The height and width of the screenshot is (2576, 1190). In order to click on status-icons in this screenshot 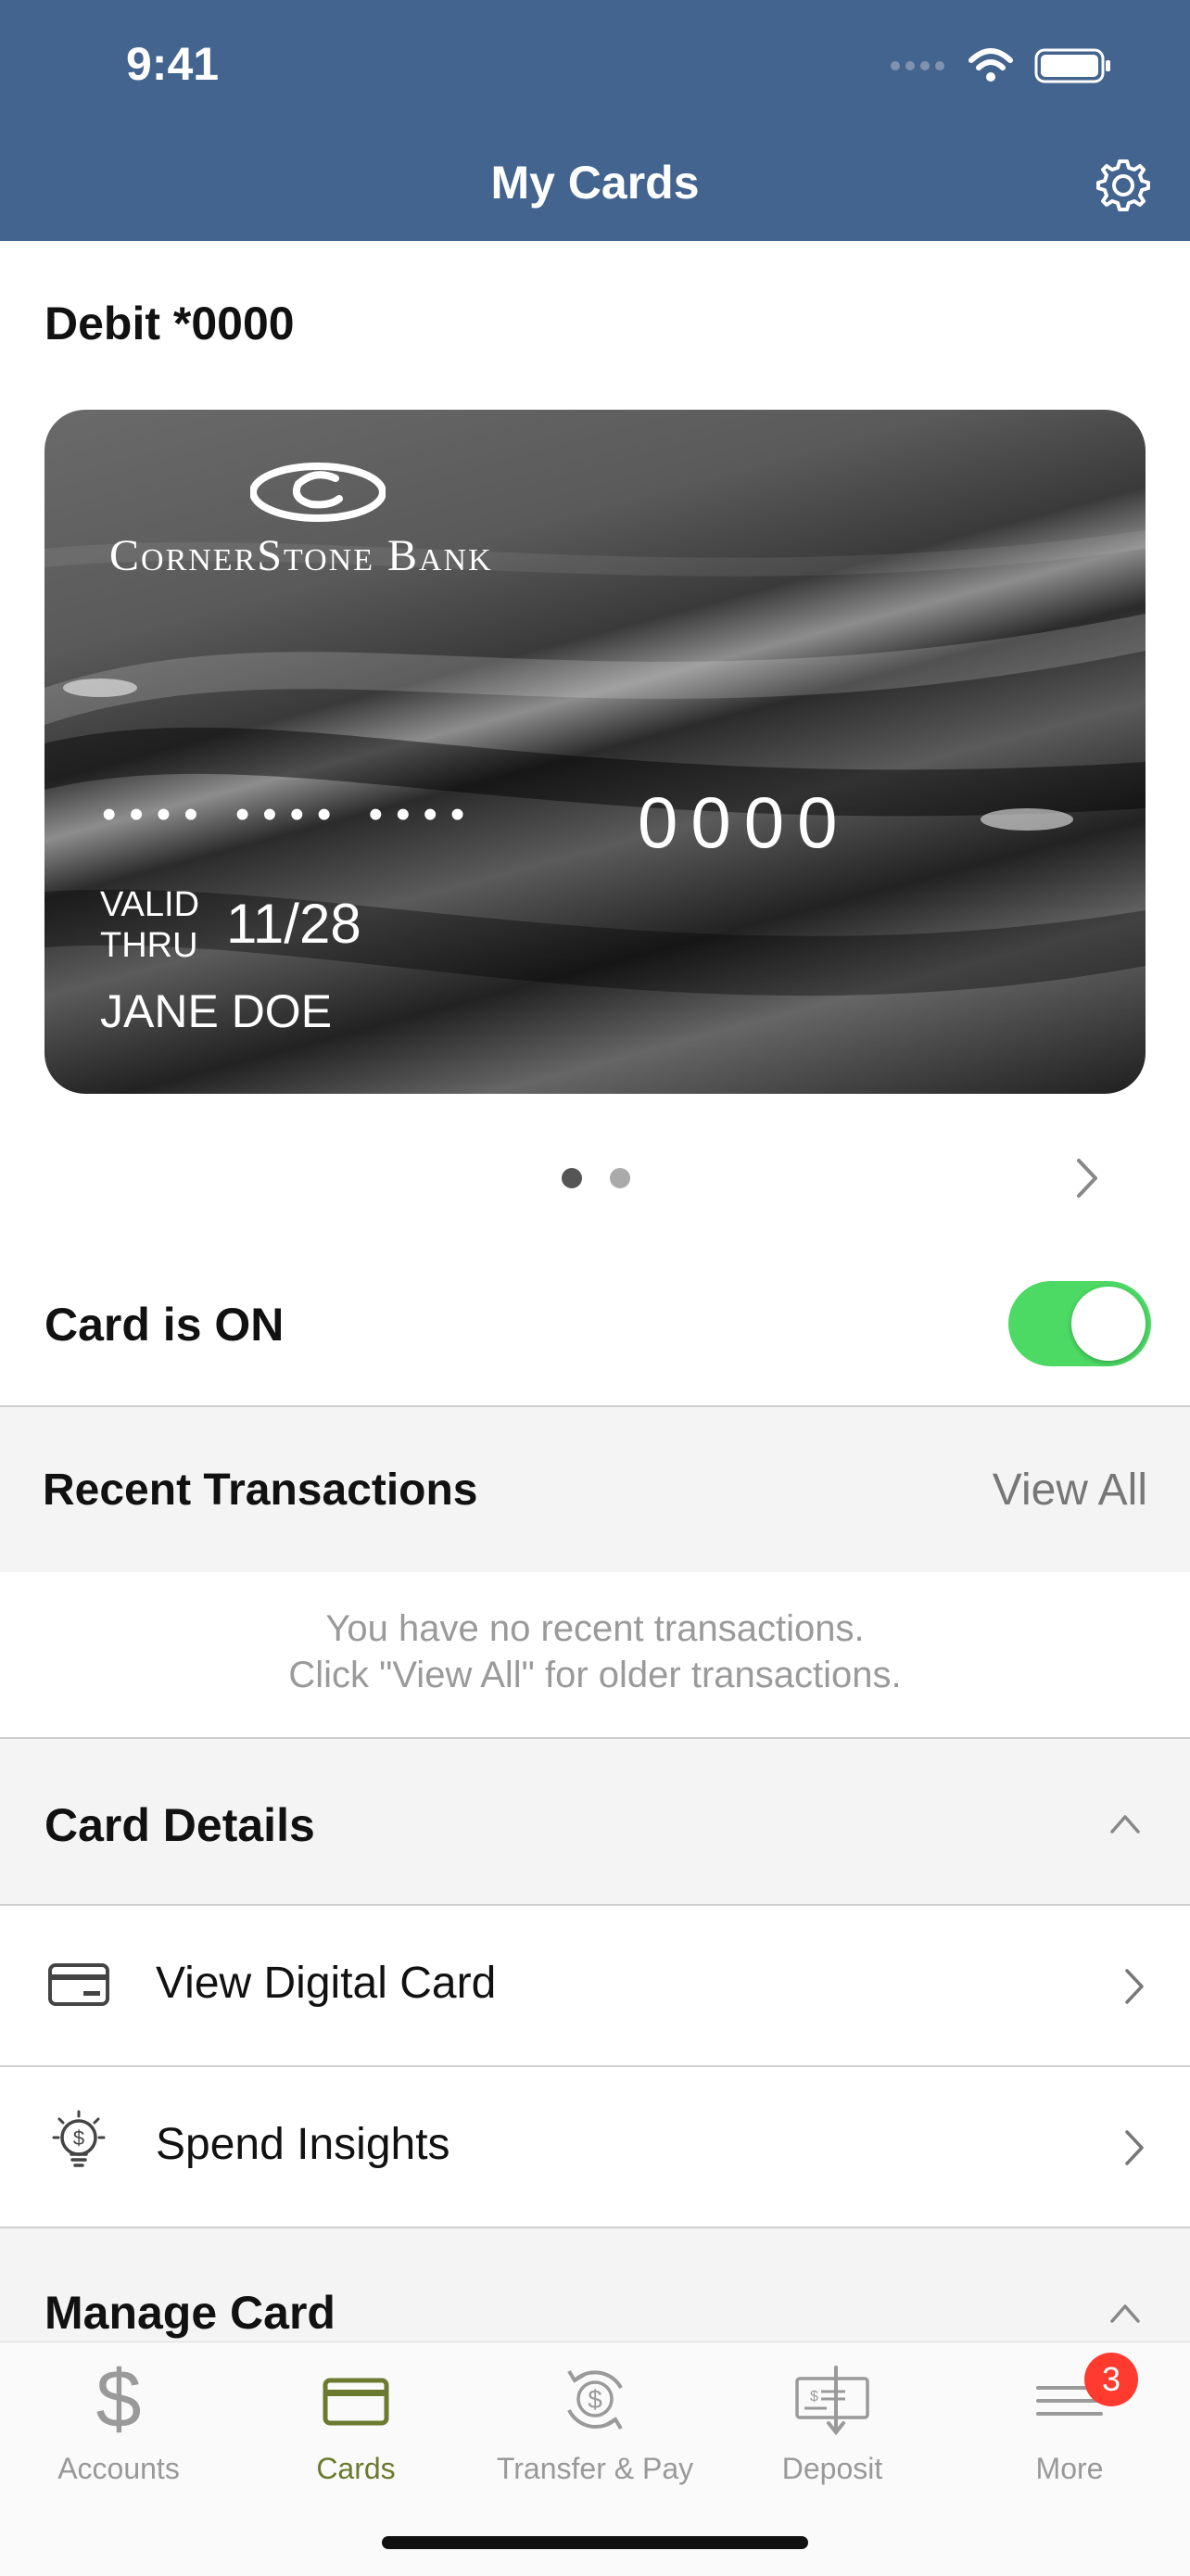, I will do `click(1001, 66)`.